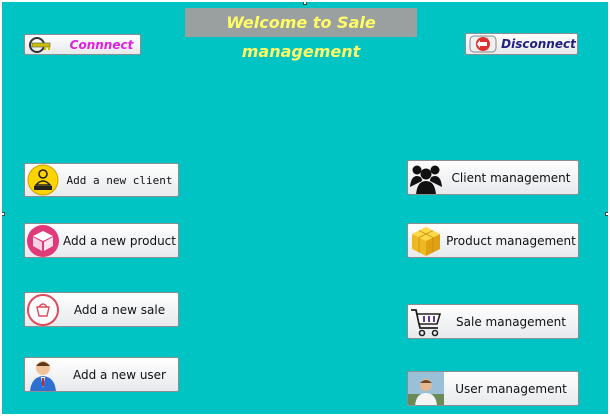  What do you see at coordinates (44, 44) in the screenshot?
I see `key-icon` at bounding box center [44, 44].